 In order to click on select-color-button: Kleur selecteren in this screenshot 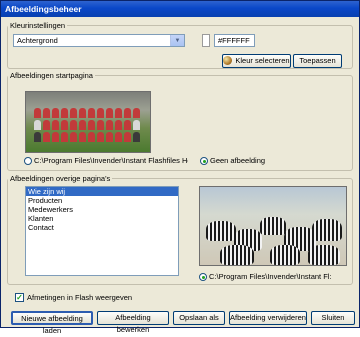, I will do `click(256, 61)`.